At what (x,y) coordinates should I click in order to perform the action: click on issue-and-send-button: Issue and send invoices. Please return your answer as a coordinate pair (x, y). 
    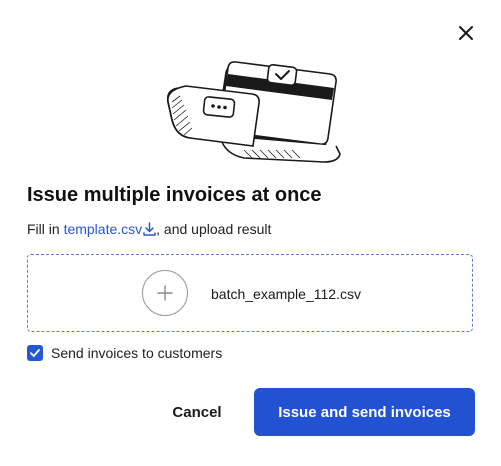
    Looking at the image, I should click on (364, 412).